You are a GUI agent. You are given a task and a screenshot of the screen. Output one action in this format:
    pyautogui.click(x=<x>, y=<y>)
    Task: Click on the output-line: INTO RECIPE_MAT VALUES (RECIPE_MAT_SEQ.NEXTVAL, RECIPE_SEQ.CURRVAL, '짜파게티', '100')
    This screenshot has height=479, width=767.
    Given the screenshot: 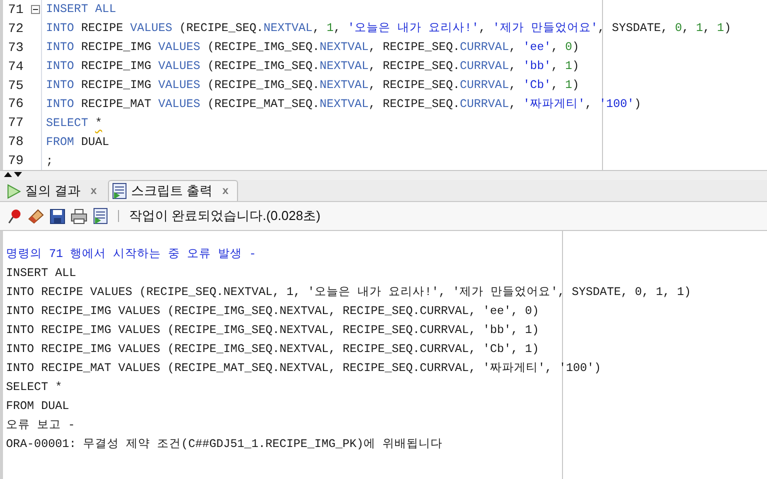 What is the action you would take?
    pyautogui.click(x=304, y=368)
    